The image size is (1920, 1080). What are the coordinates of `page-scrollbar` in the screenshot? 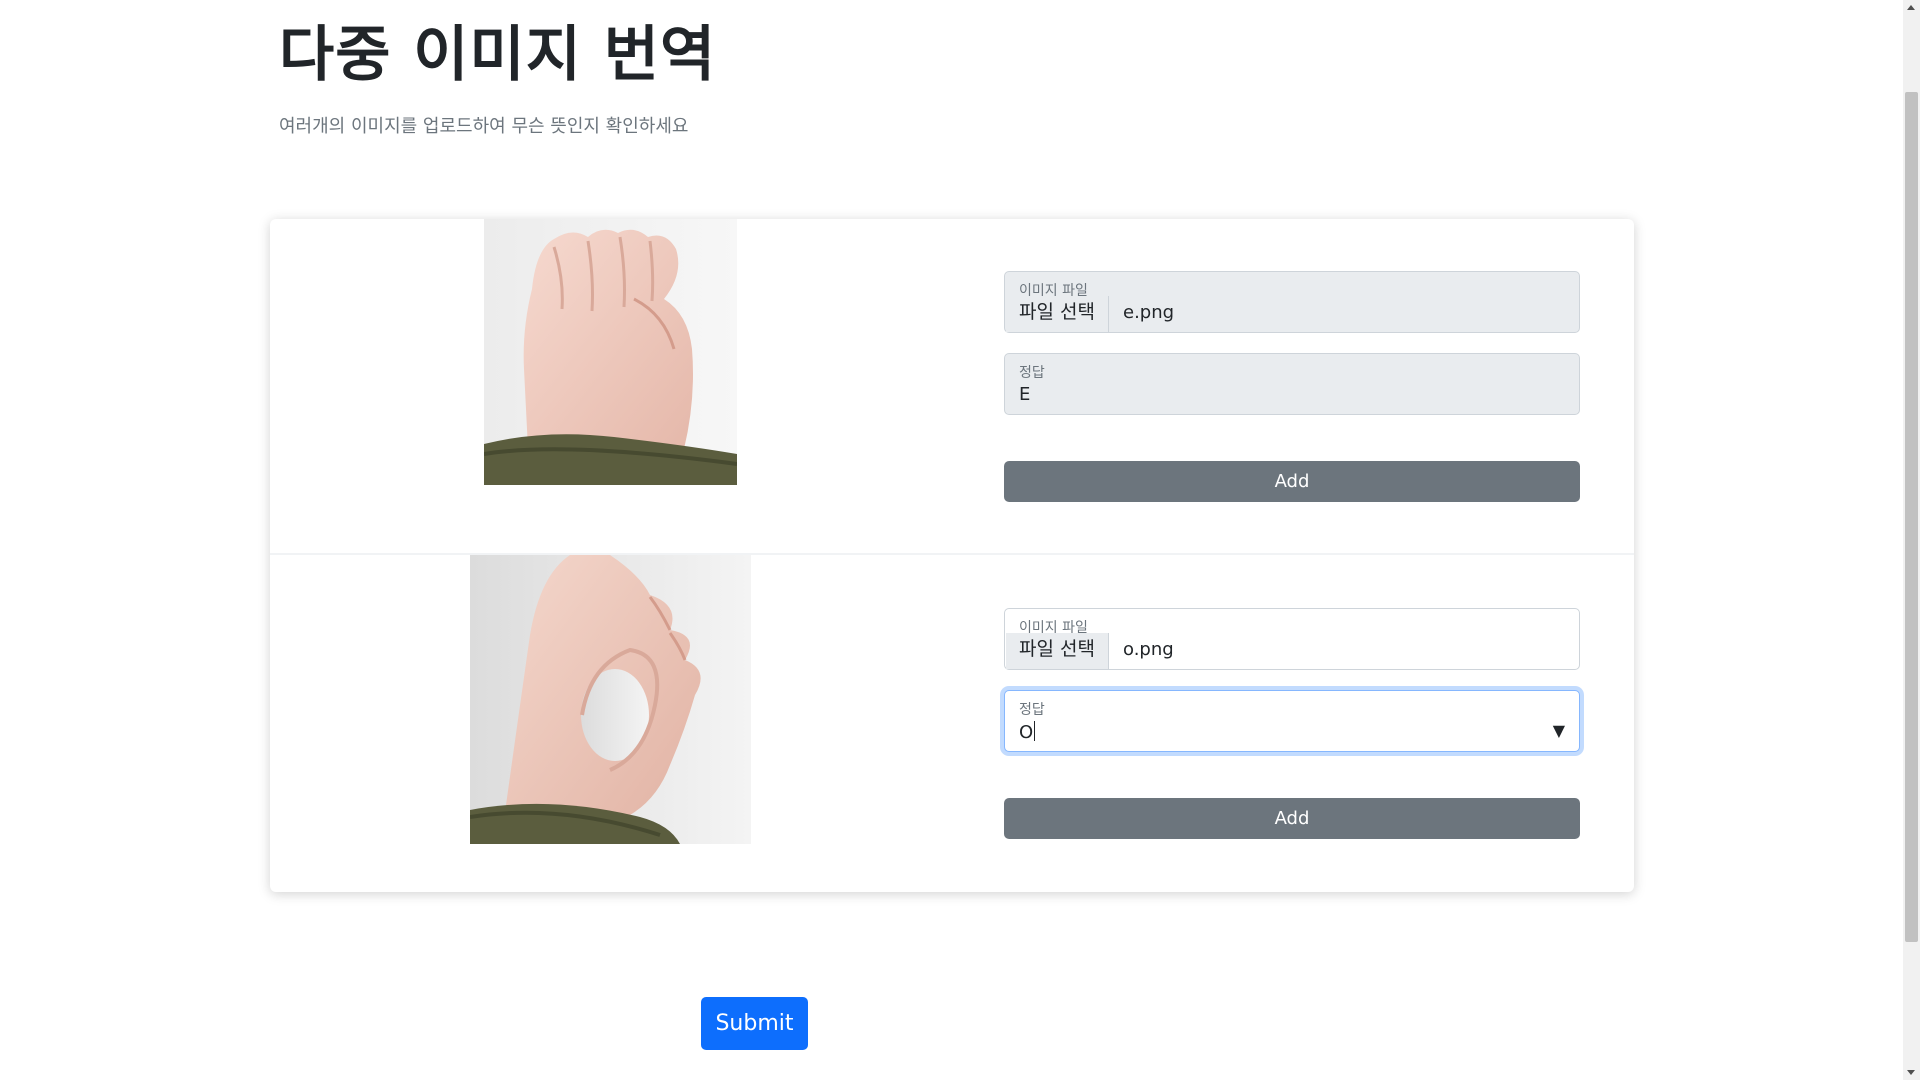 It's located at (1911, 540).